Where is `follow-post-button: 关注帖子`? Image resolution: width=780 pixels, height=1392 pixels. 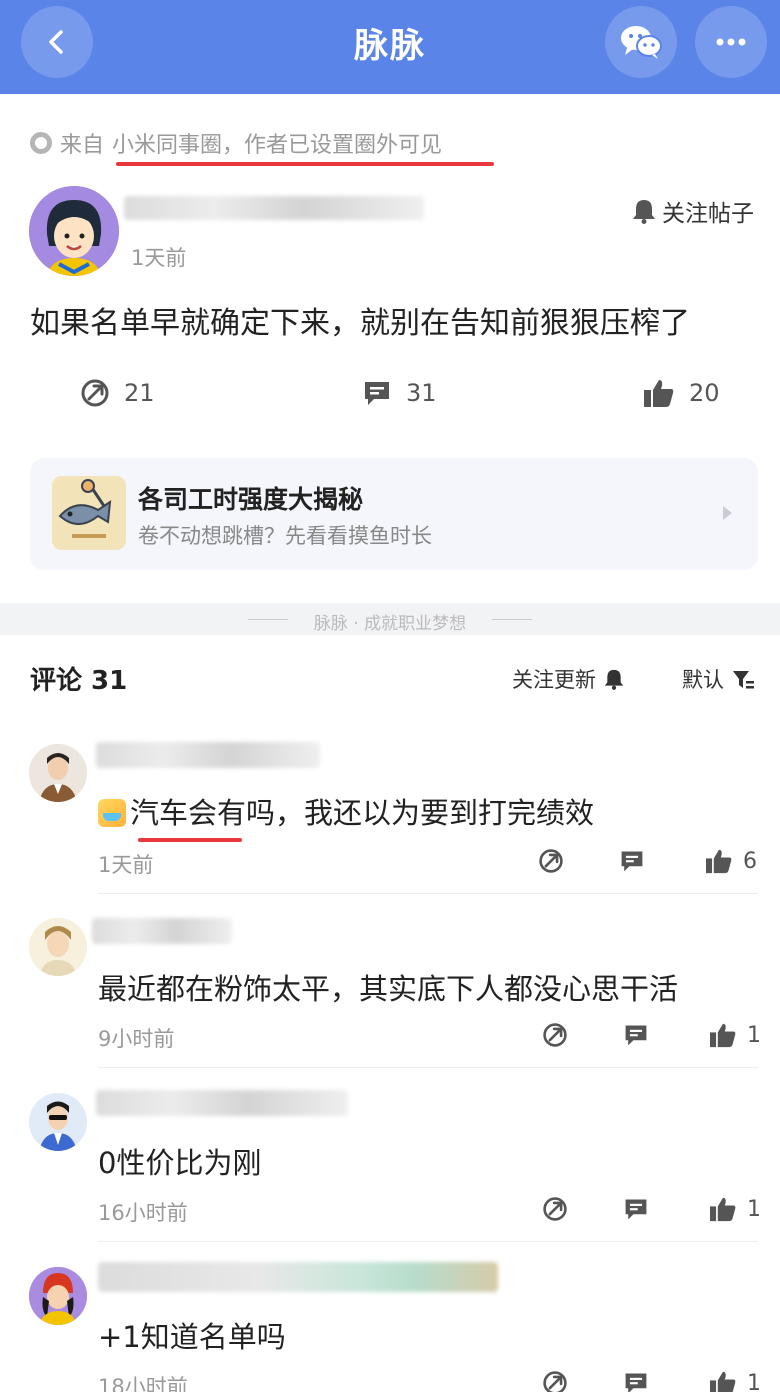 follow-post-button: 关注帖子 is located at coordinates (693, 211).